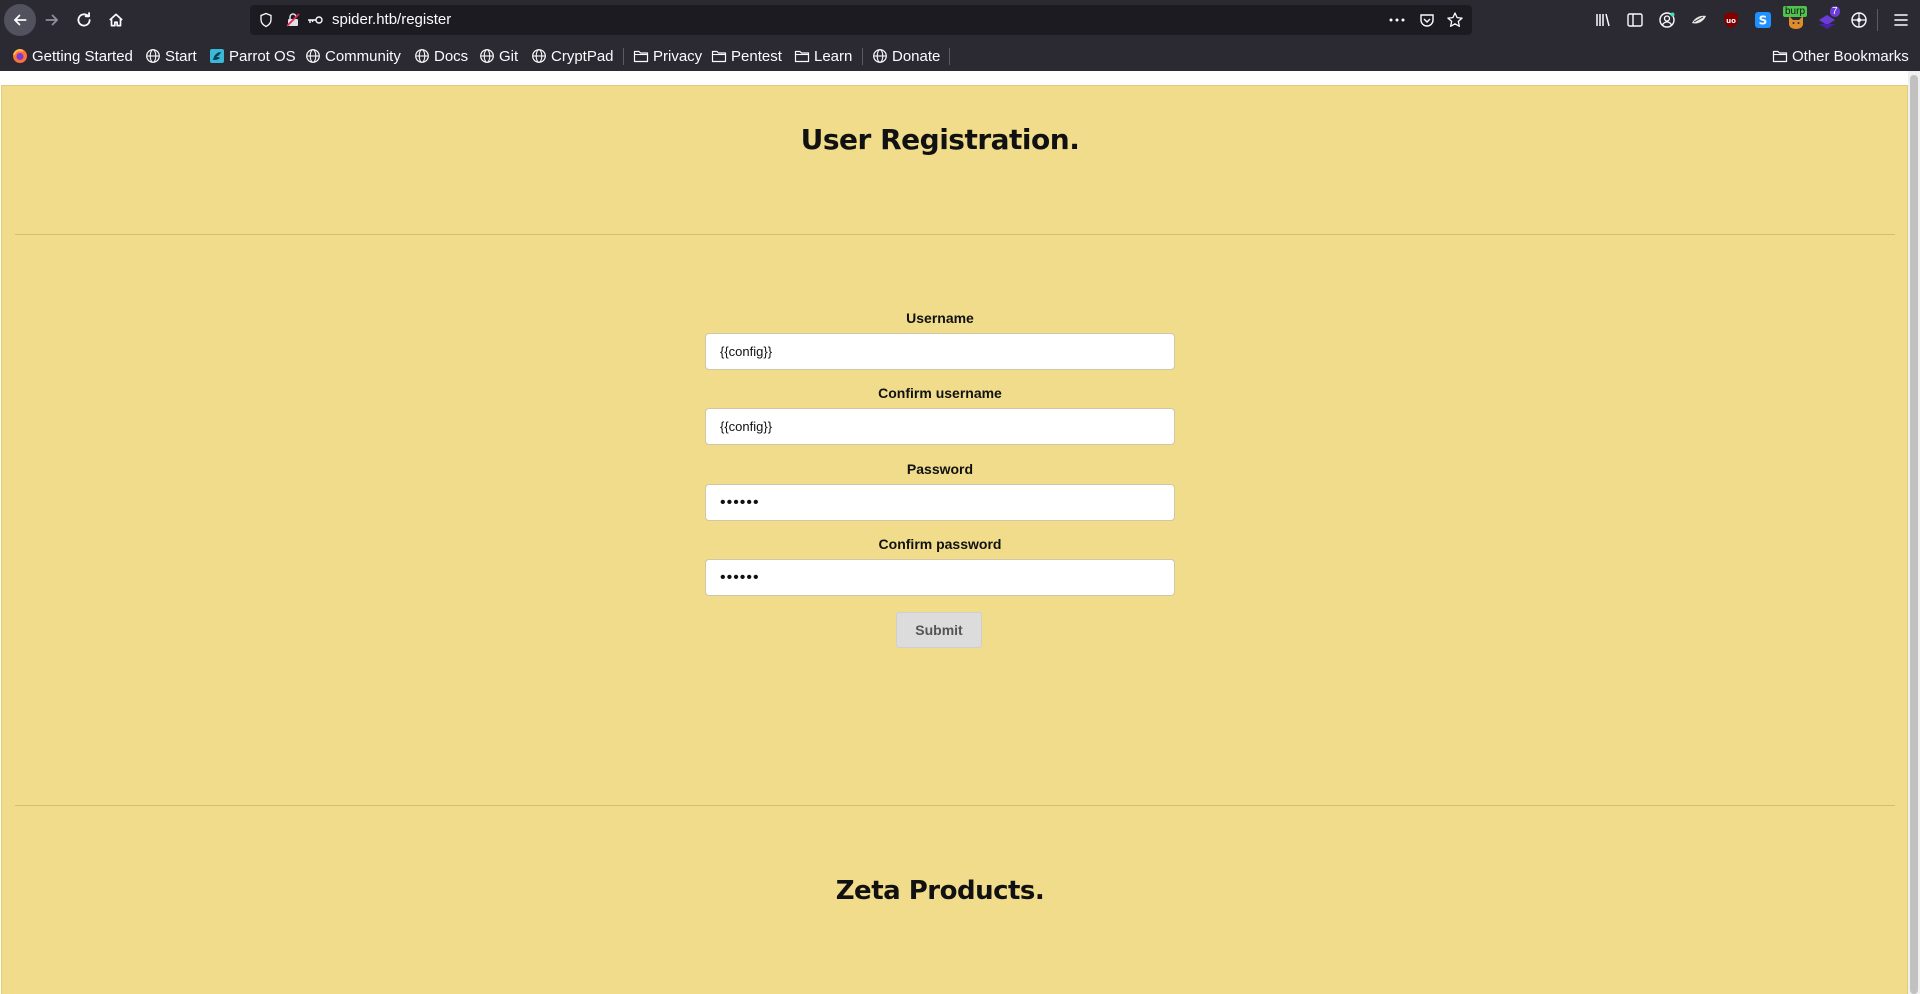 The image size is (1920, 994). Describe the element at coordinates (20, 56) in the screenshot. I see `firefox-icon` at that location.